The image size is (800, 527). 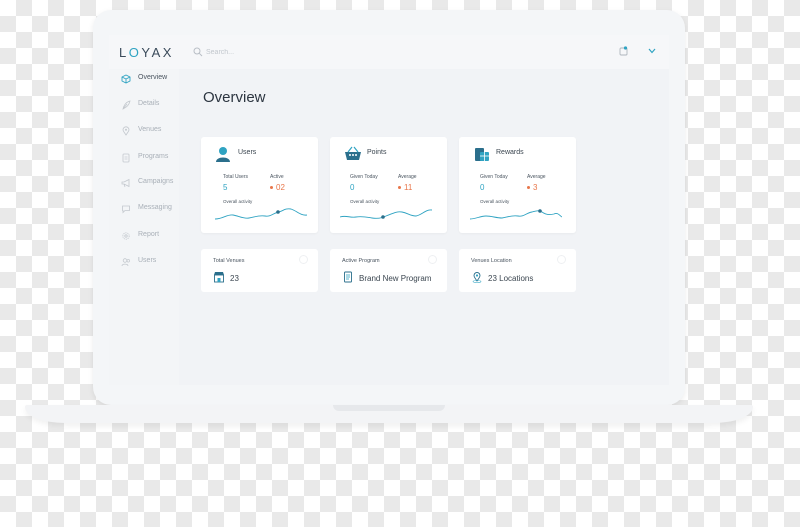 I want to click on active-program-card: Active Program Brand New Program, so click(x=388, y=270).